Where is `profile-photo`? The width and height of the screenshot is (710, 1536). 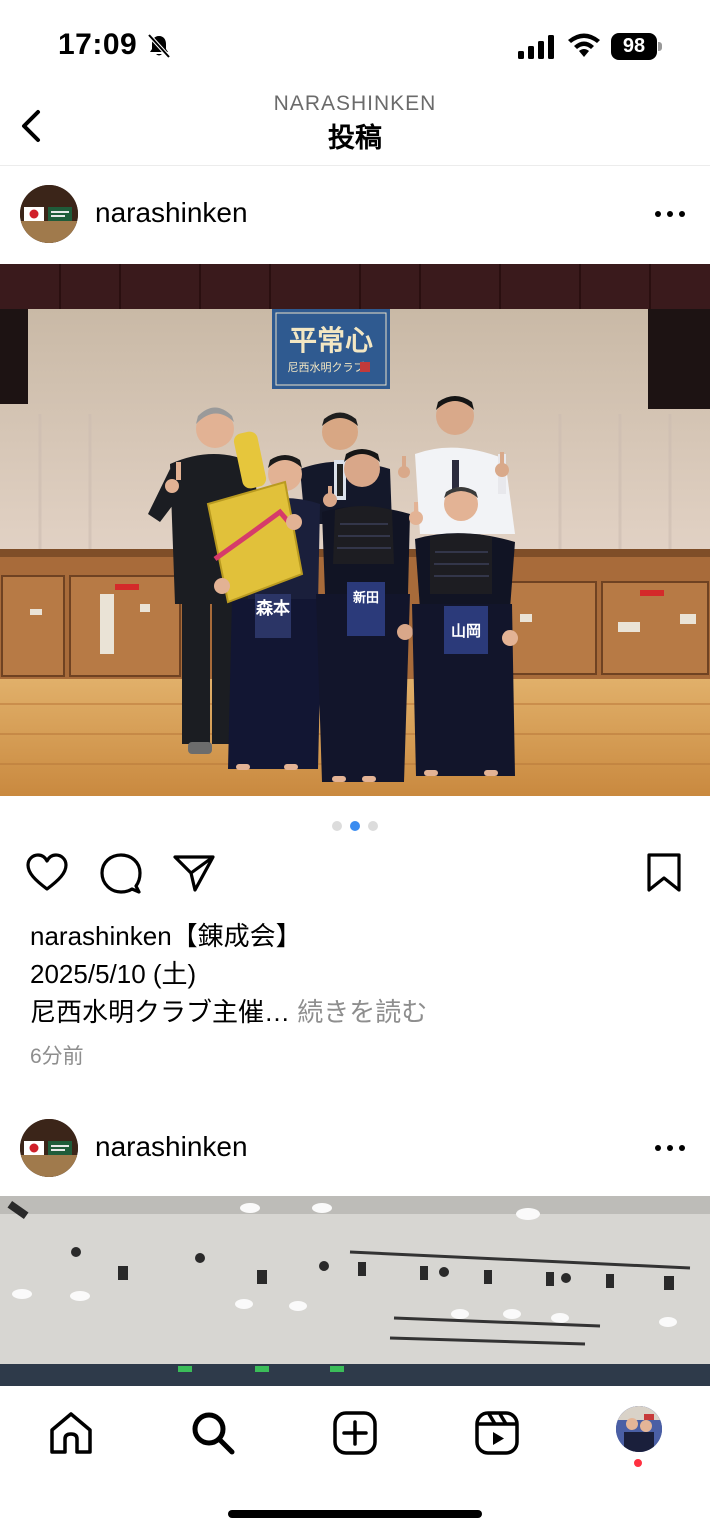 profile-photo is located at coordinates (639, 1429).